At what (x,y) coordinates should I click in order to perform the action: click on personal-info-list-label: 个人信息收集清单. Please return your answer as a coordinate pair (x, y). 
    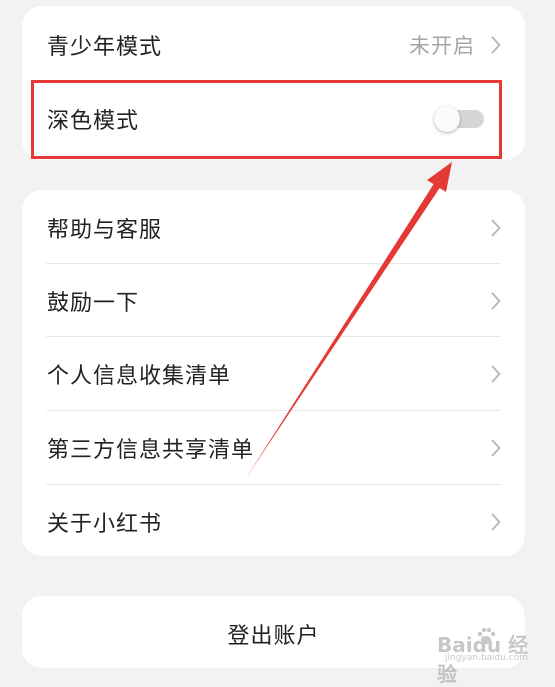
    Looking at the image, I should click on (139, 376).